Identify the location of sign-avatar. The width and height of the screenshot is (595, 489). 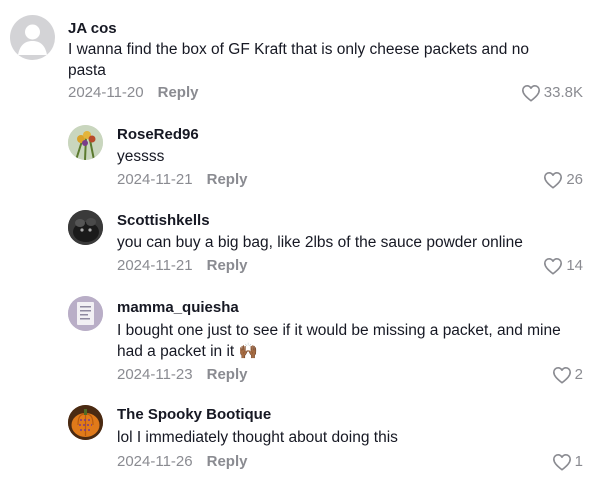
(85, 313).